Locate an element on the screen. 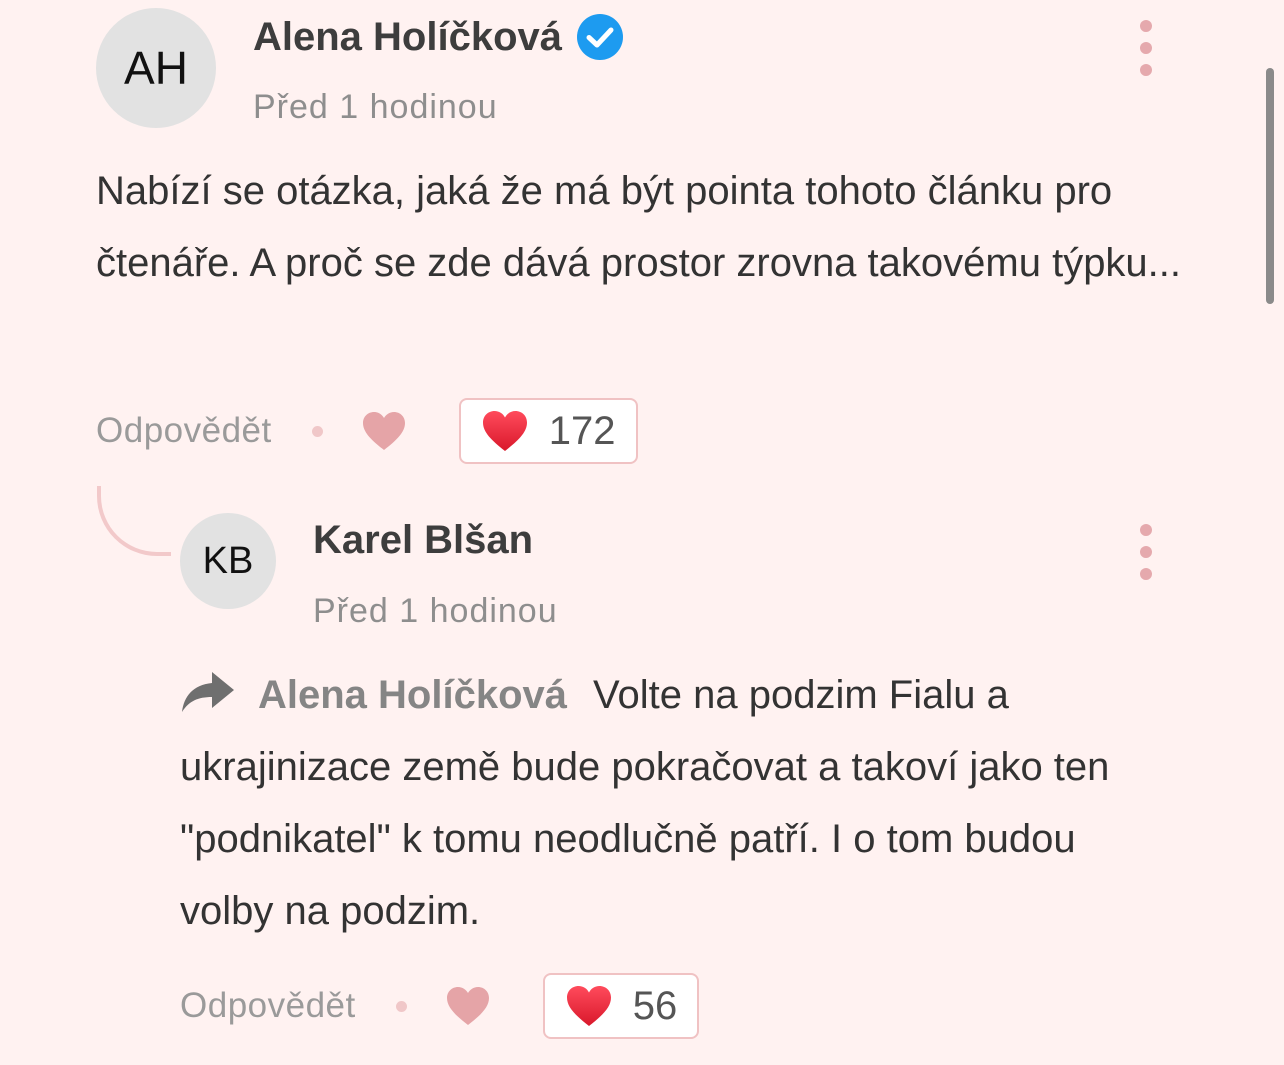 Image resolution: width=1284 pixels, height=1065 pixels. comment-actions: Odpovědět 56 is located at coordinates (440, 1006).